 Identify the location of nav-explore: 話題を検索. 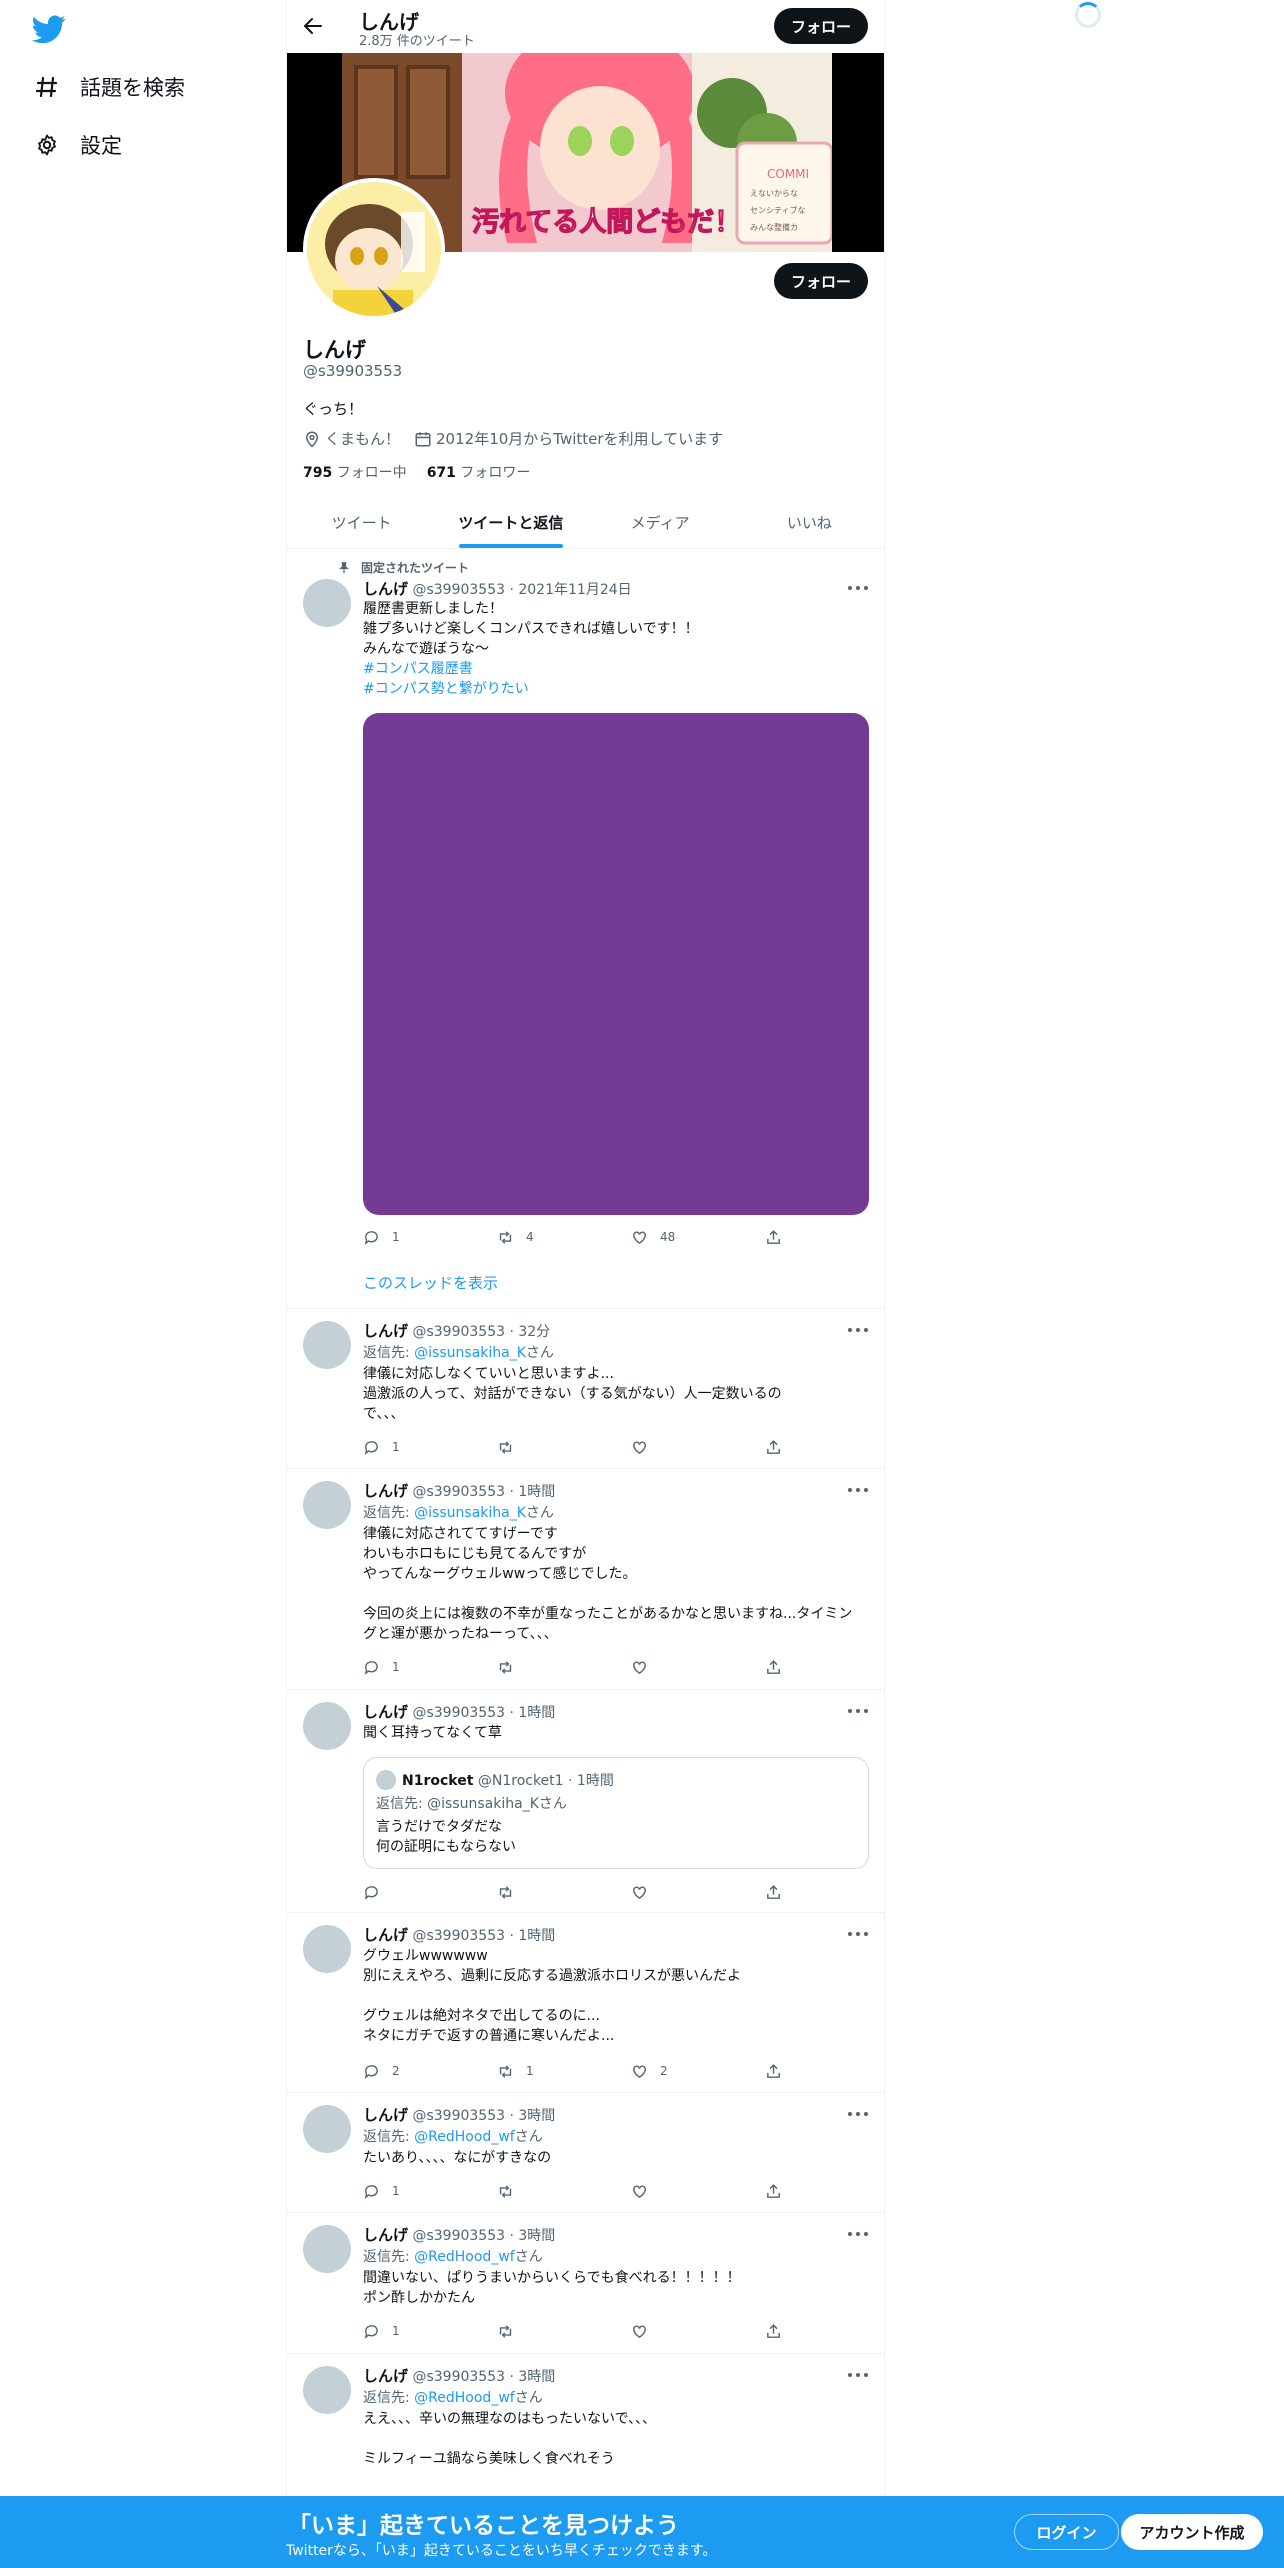
(109, 87).